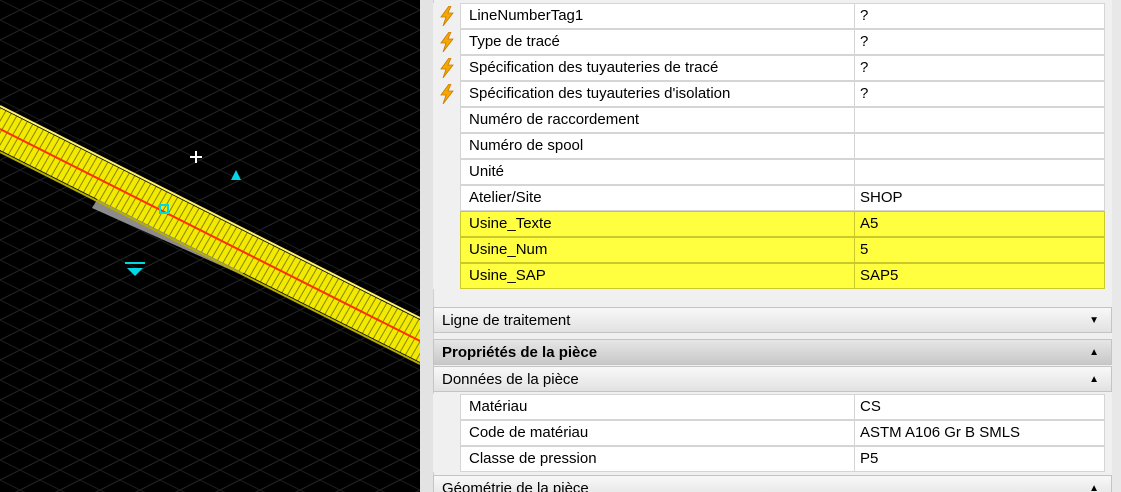 This screenshot has height=492, width=1121. I want to click on property-name: Usine_SAP, so click(657, 276).